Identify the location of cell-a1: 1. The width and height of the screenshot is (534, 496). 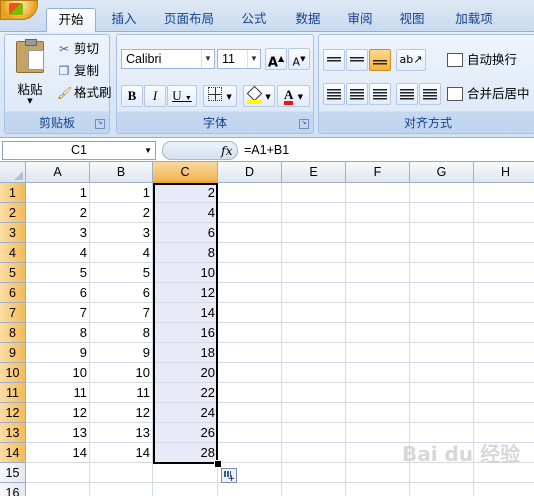
(58, 193).